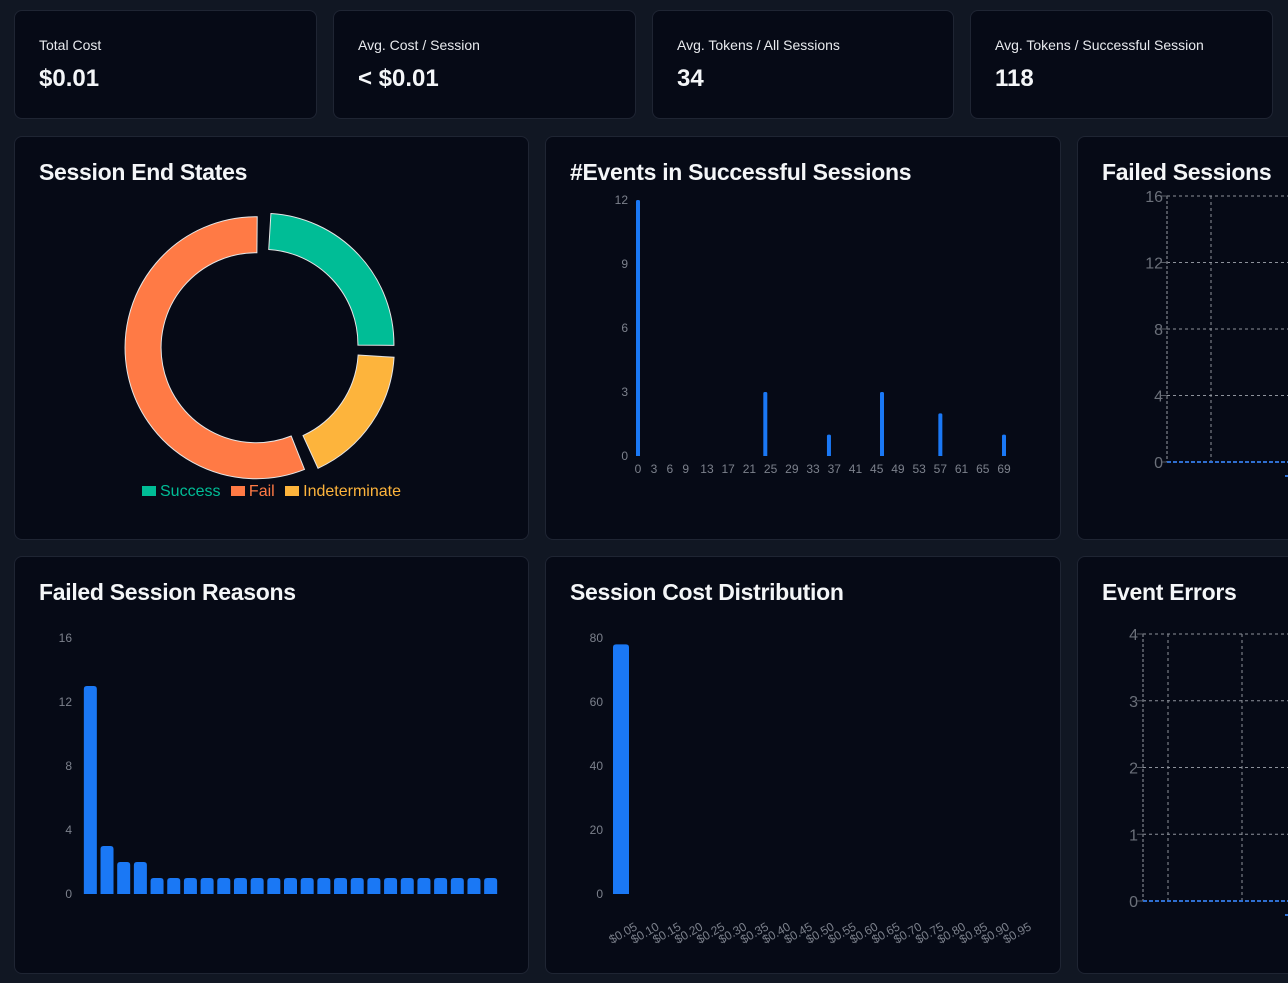  I want to click on x-tick-label: 57, so click(941, 469).